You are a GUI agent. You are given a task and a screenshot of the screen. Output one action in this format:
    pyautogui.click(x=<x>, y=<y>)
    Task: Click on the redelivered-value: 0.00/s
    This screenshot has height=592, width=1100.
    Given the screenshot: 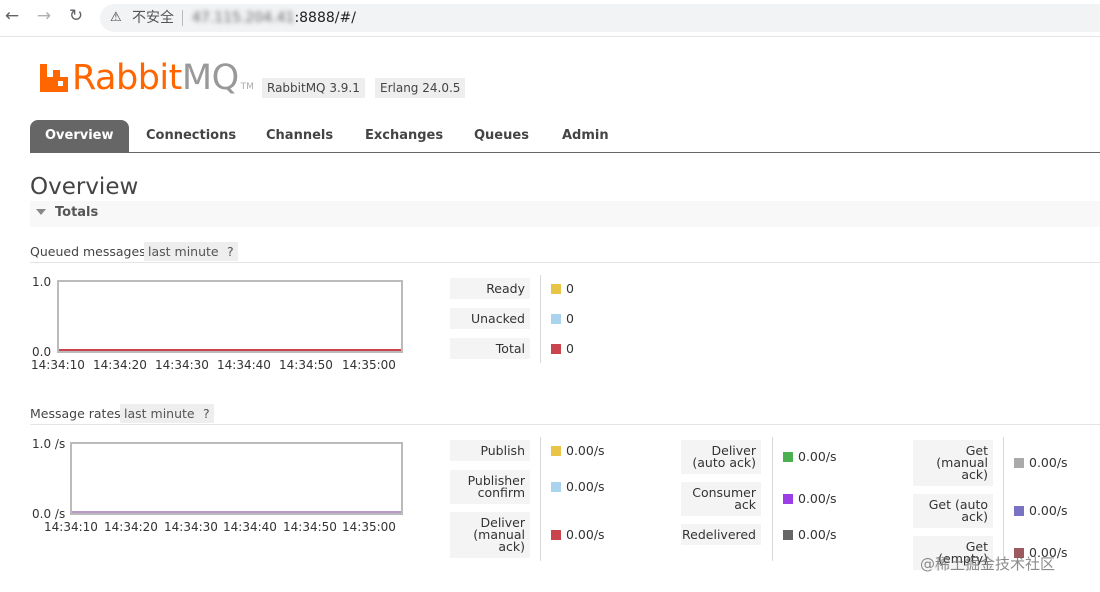 What is the action you would take?
    pyautogui.click(x=817, y=534)
    